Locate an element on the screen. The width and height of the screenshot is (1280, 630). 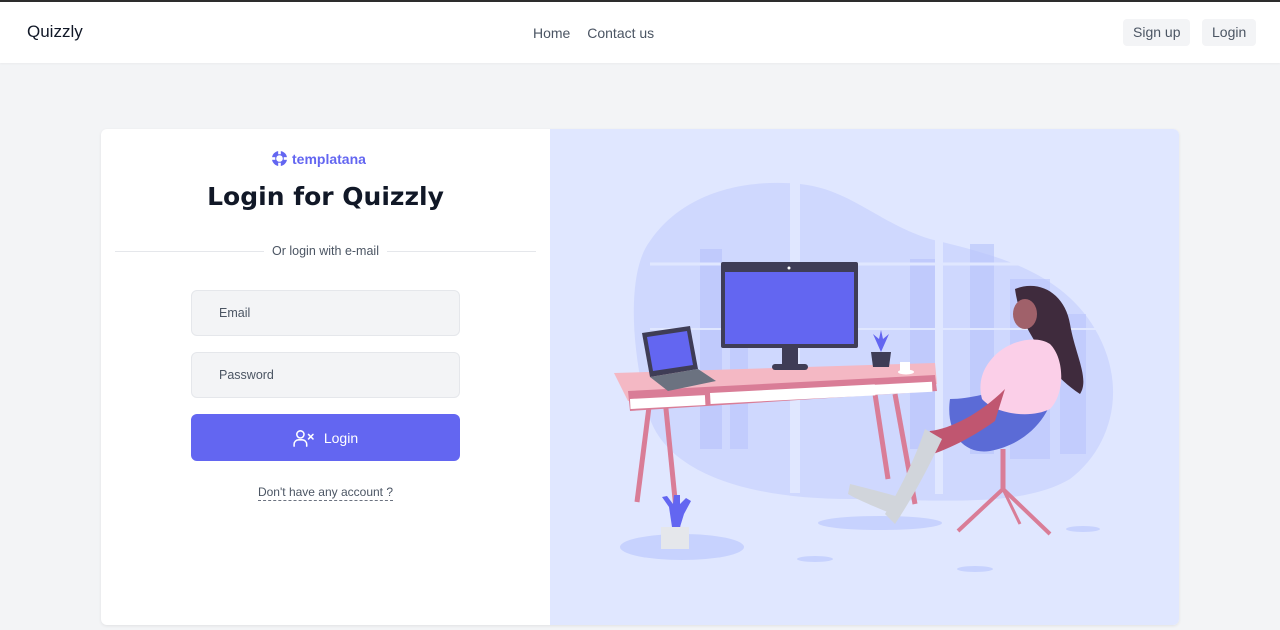
nav-link-contact: Contact us is located at coordinates (620, 33).